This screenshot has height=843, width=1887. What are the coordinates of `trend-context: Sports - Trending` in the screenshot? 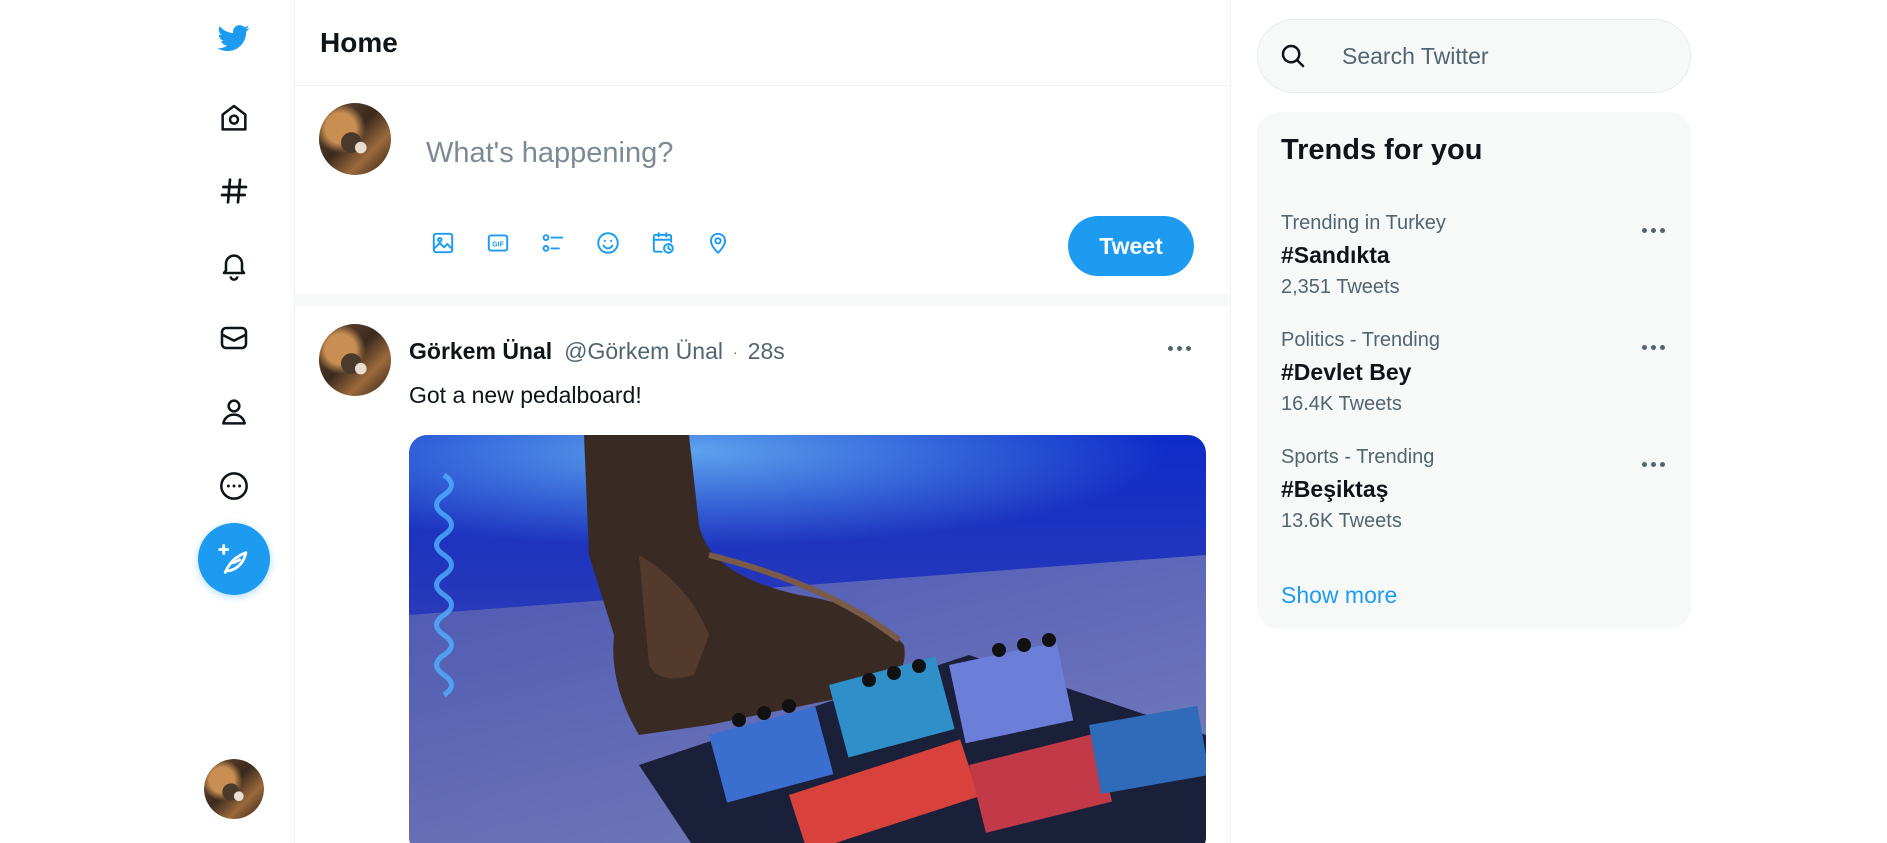 It's located at (1358, 457).